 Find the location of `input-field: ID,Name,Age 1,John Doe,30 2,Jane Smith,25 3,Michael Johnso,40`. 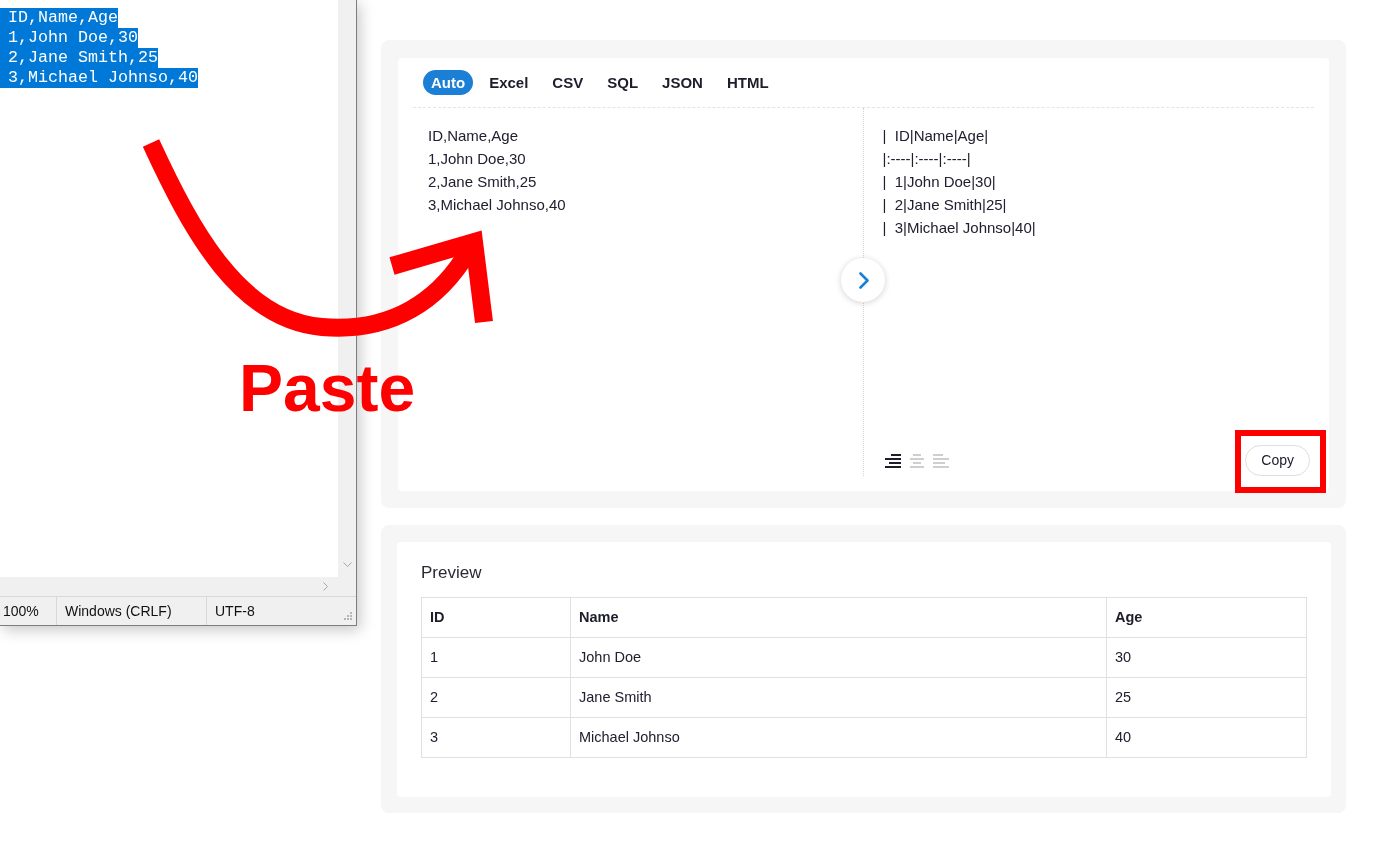

input-field: ID,Name,Age 1,John Doe,30 2,Jane Smith,25 3,Michael Johnso,40 is located at coordinates (645, 300).